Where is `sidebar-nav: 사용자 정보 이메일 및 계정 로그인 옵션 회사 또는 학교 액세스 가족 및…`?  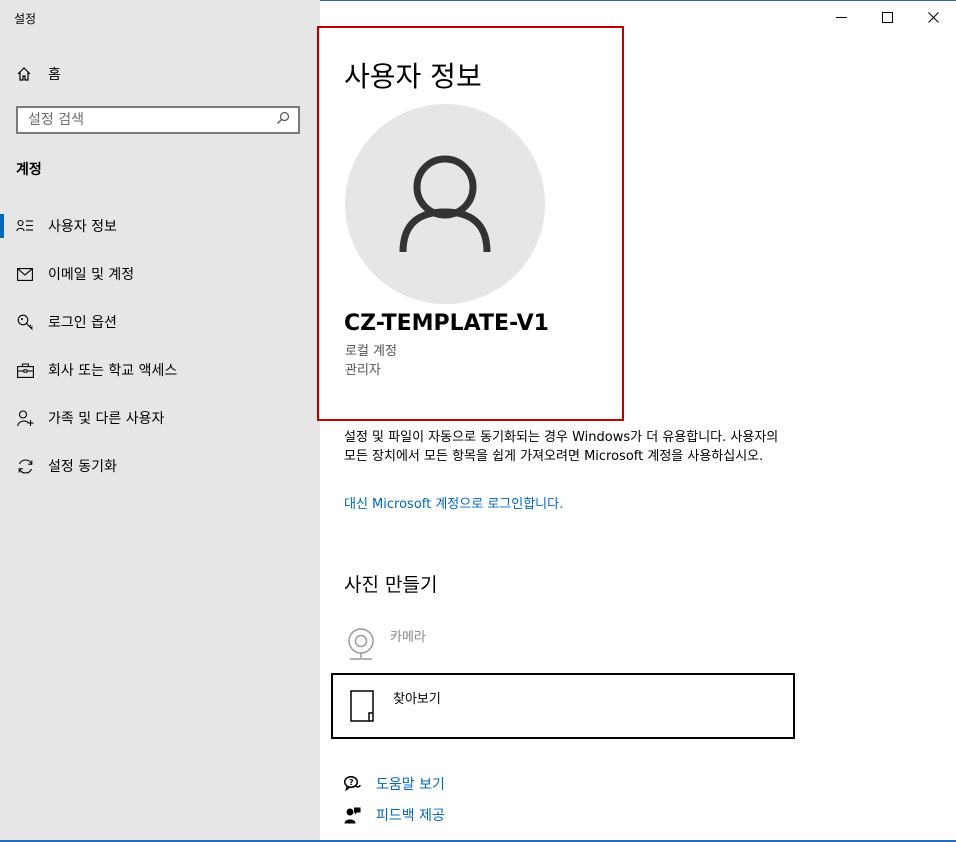
sidebar-nav: 사용자 정보 이메일 및 계정 로그인 옵션 회사 또는 학교 액세스 가족 및… is located at coordinates (160, 346).